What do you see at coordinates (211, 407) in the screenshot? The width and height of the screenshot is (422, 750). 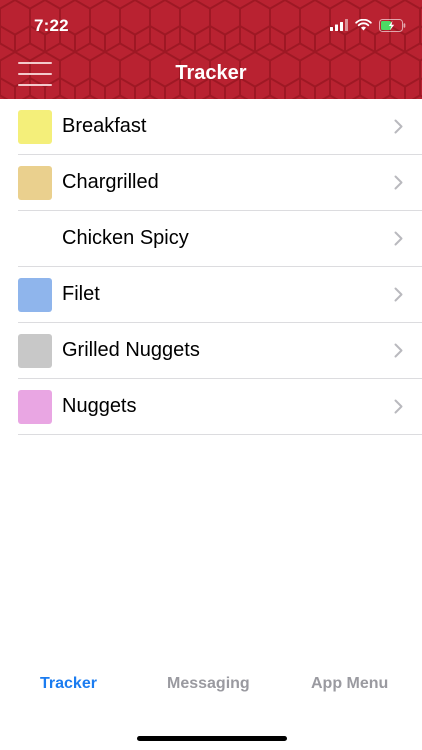 I see `list-item-nuggets: Nuggets` at bounding box center [211, 407].